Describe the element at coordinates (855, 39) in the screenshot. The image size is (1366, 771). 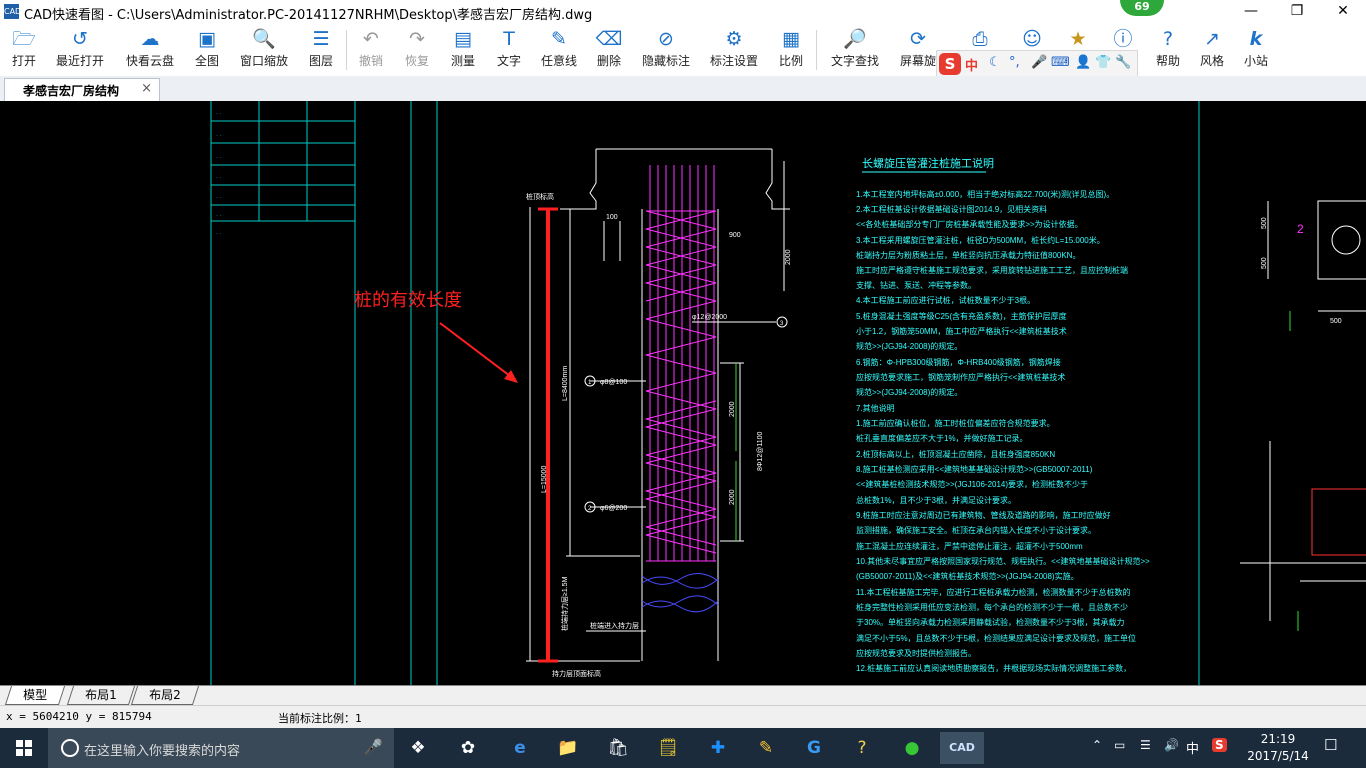
I see `text-search-icon: 🔎` at that location.